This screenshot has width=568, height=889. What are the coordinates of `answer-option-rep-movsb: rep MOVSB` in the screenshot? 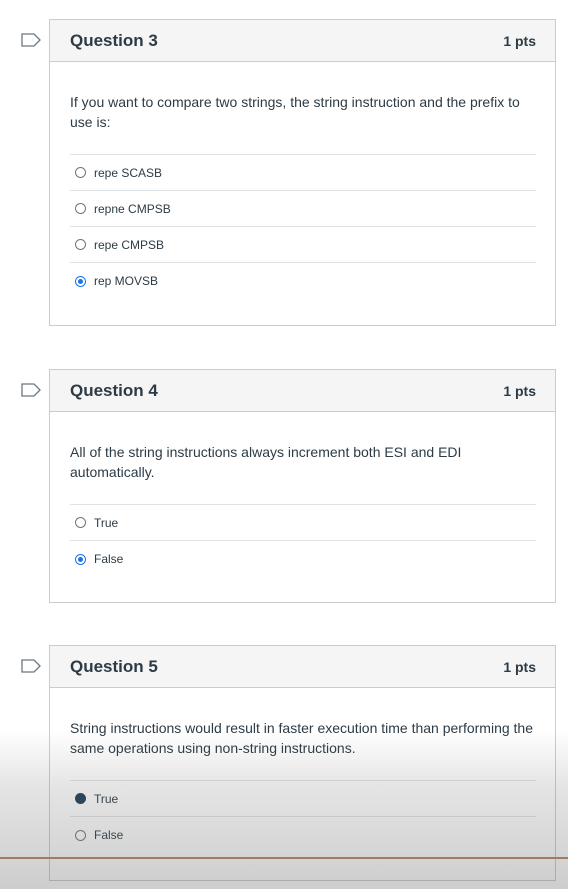 It's located at (303, 281).